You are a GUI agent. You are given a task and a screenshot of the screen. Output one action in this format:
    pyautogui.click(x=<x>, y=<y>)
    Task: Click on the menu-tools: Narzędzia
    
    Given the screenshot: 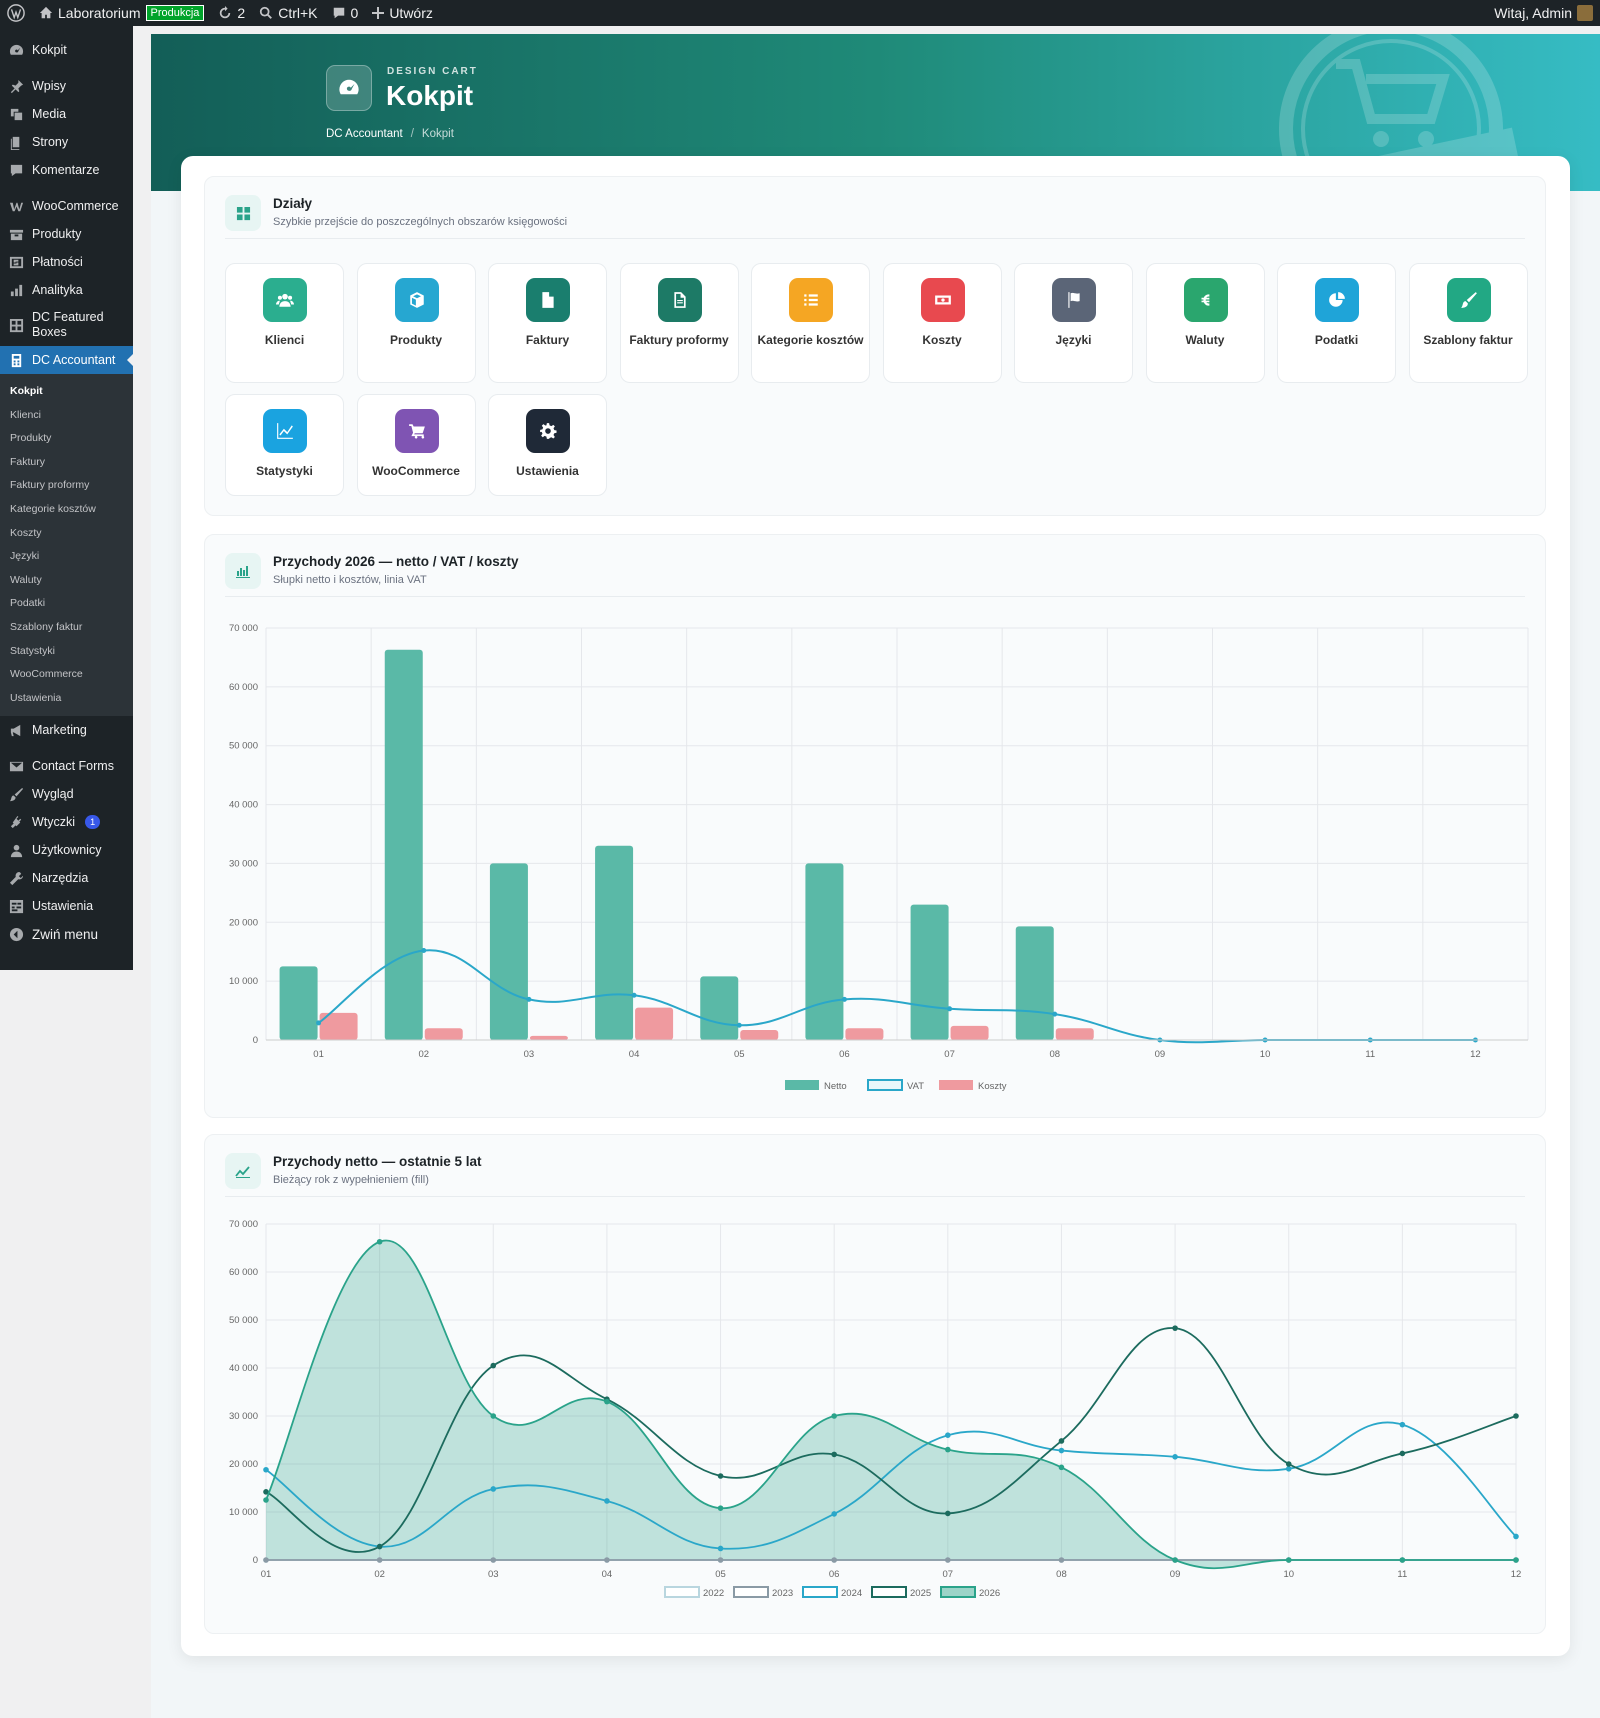 What is the action you would take?
    pyautogui.click(x=66, y=878)
    